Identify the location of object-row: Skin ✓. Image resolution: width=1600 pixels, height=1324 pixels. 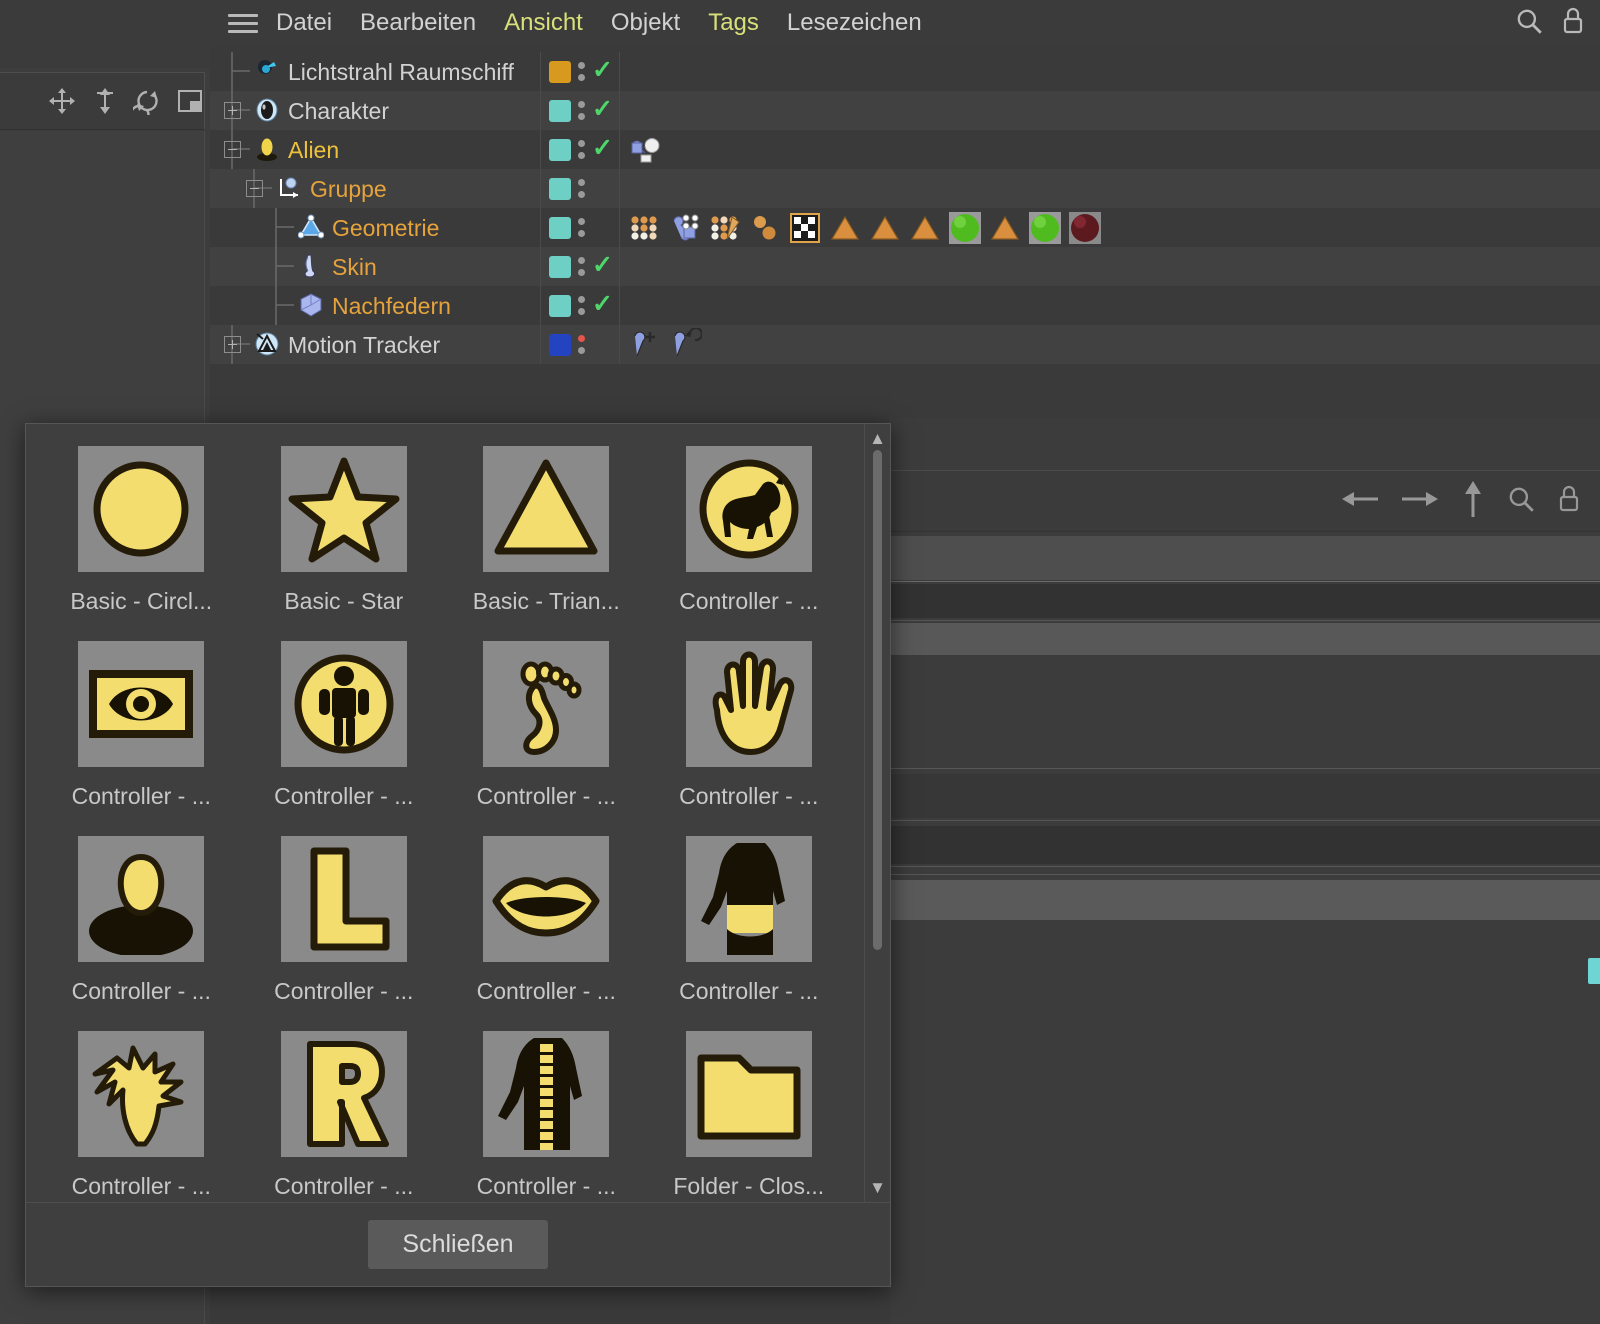
(905, 266).